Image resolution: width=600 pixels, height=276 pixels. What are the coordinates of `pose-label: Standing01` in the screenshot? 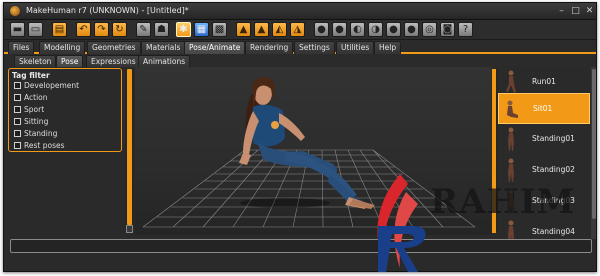 It's located at (553, 138).